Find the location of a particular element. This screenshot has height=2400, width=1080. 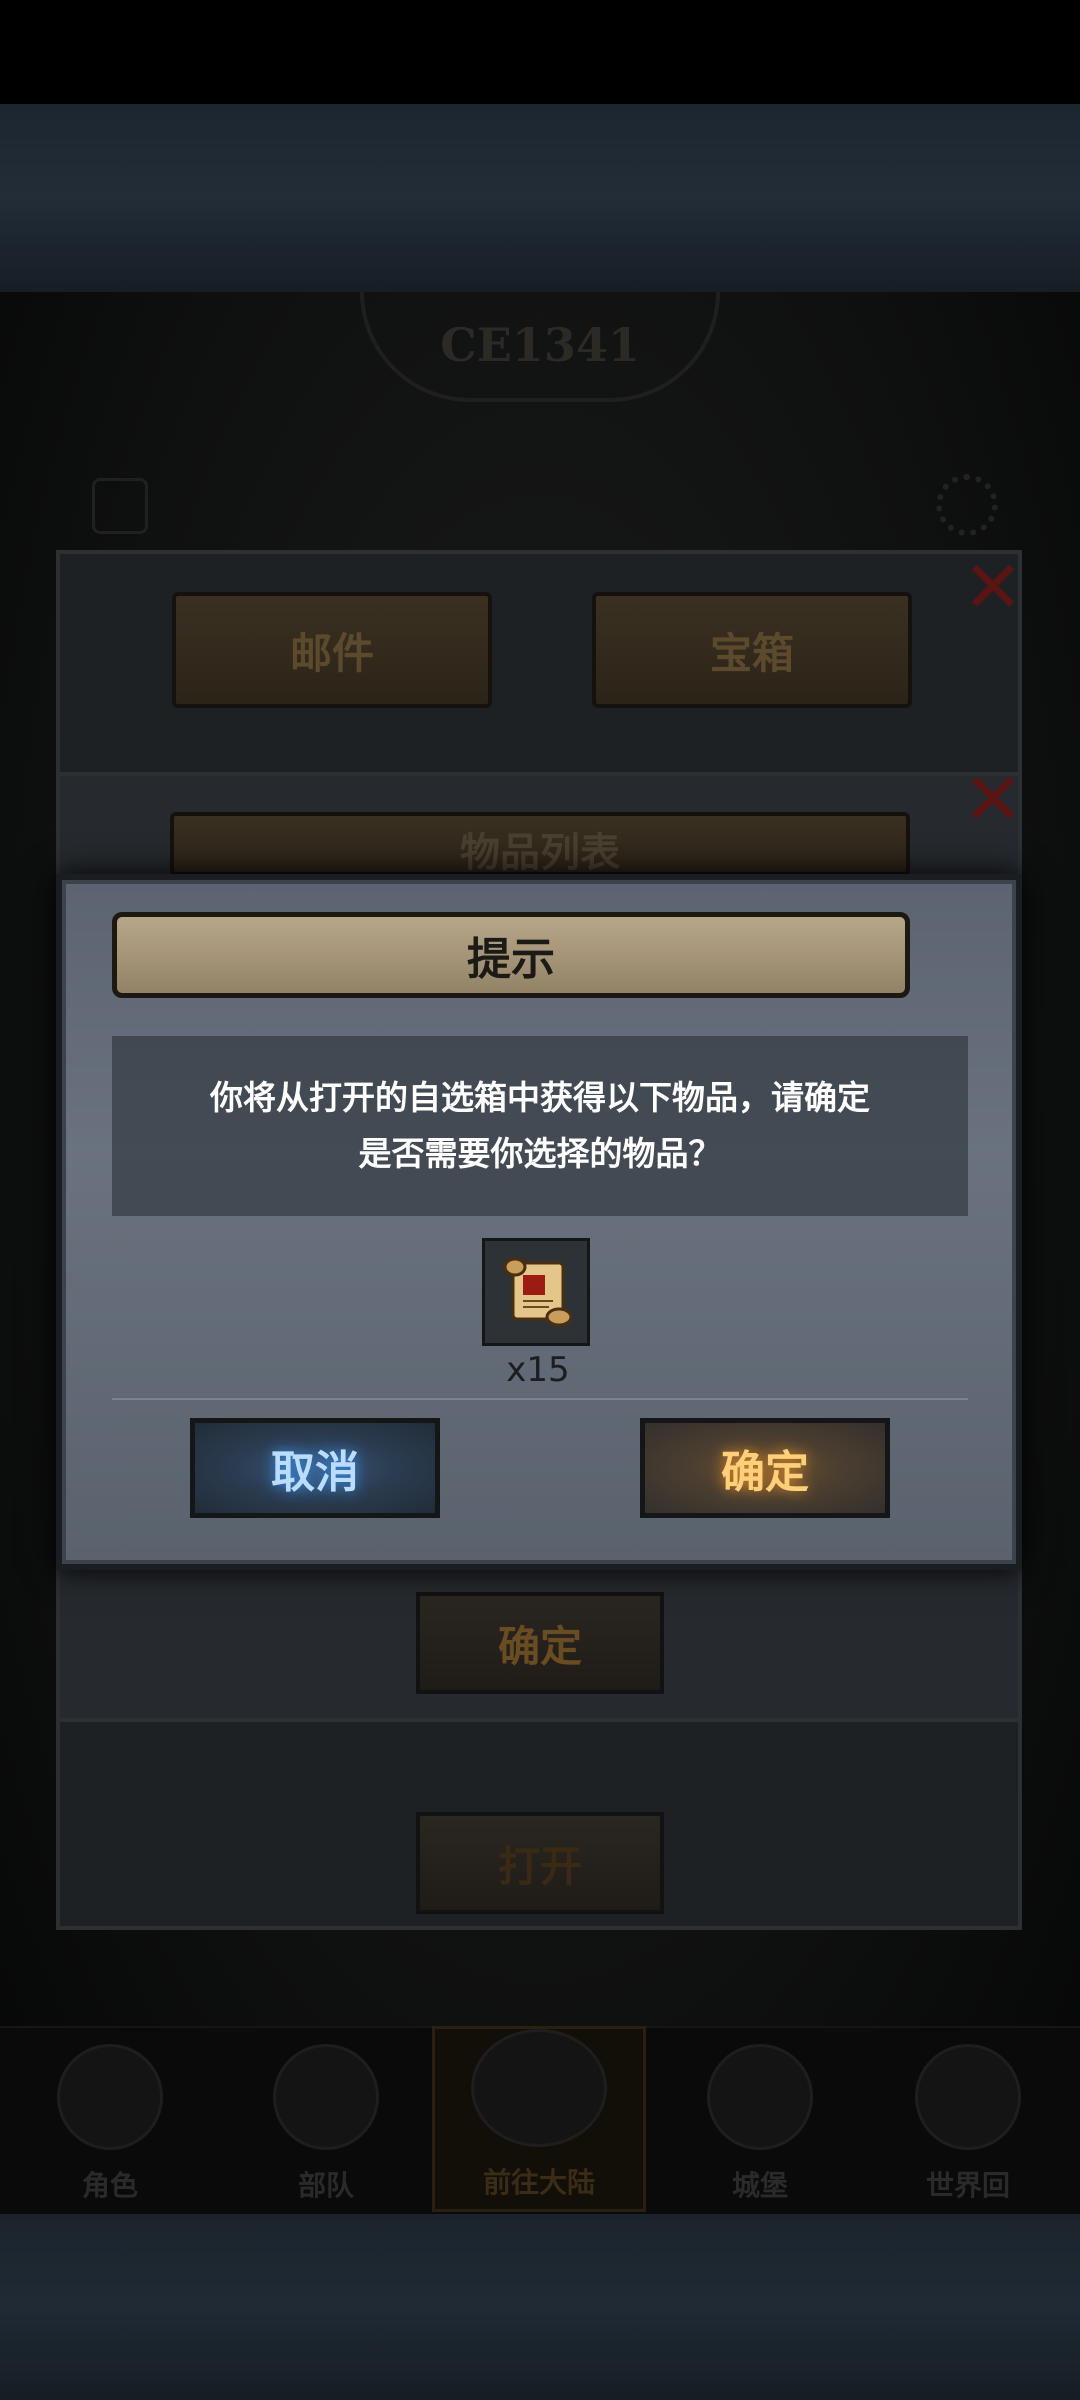

dialog-title-plate: 提示 is located at coordinates (511, 955).